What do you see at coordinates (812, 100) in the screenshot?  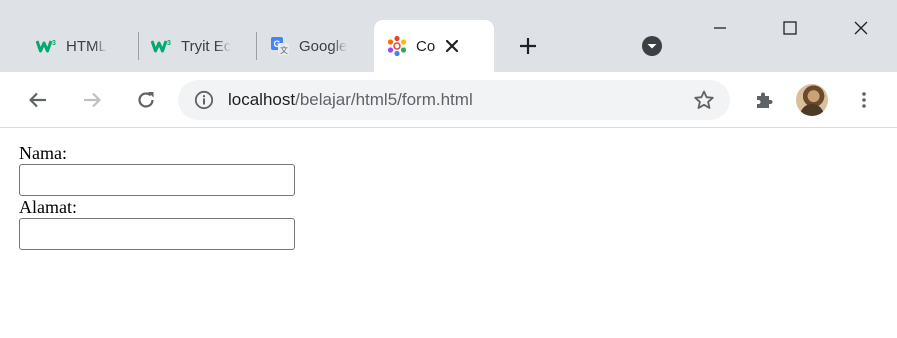 I see `profile-avatar` at bounding box center [812, 100].